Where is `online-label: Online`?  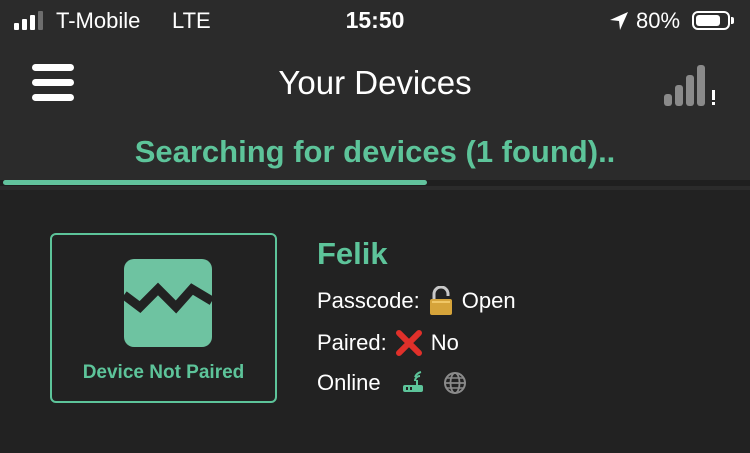 online-label: Online is located at coordinates (349, 382).